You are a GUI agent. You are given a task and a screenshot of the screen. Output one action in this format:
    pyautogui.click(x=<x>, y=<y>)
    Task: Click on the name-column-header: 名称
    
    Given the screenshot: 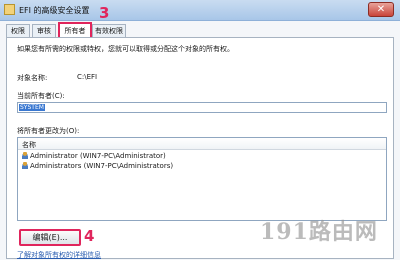 What is the action you would take?
    pyautogui.click(x=29, y=145)
    